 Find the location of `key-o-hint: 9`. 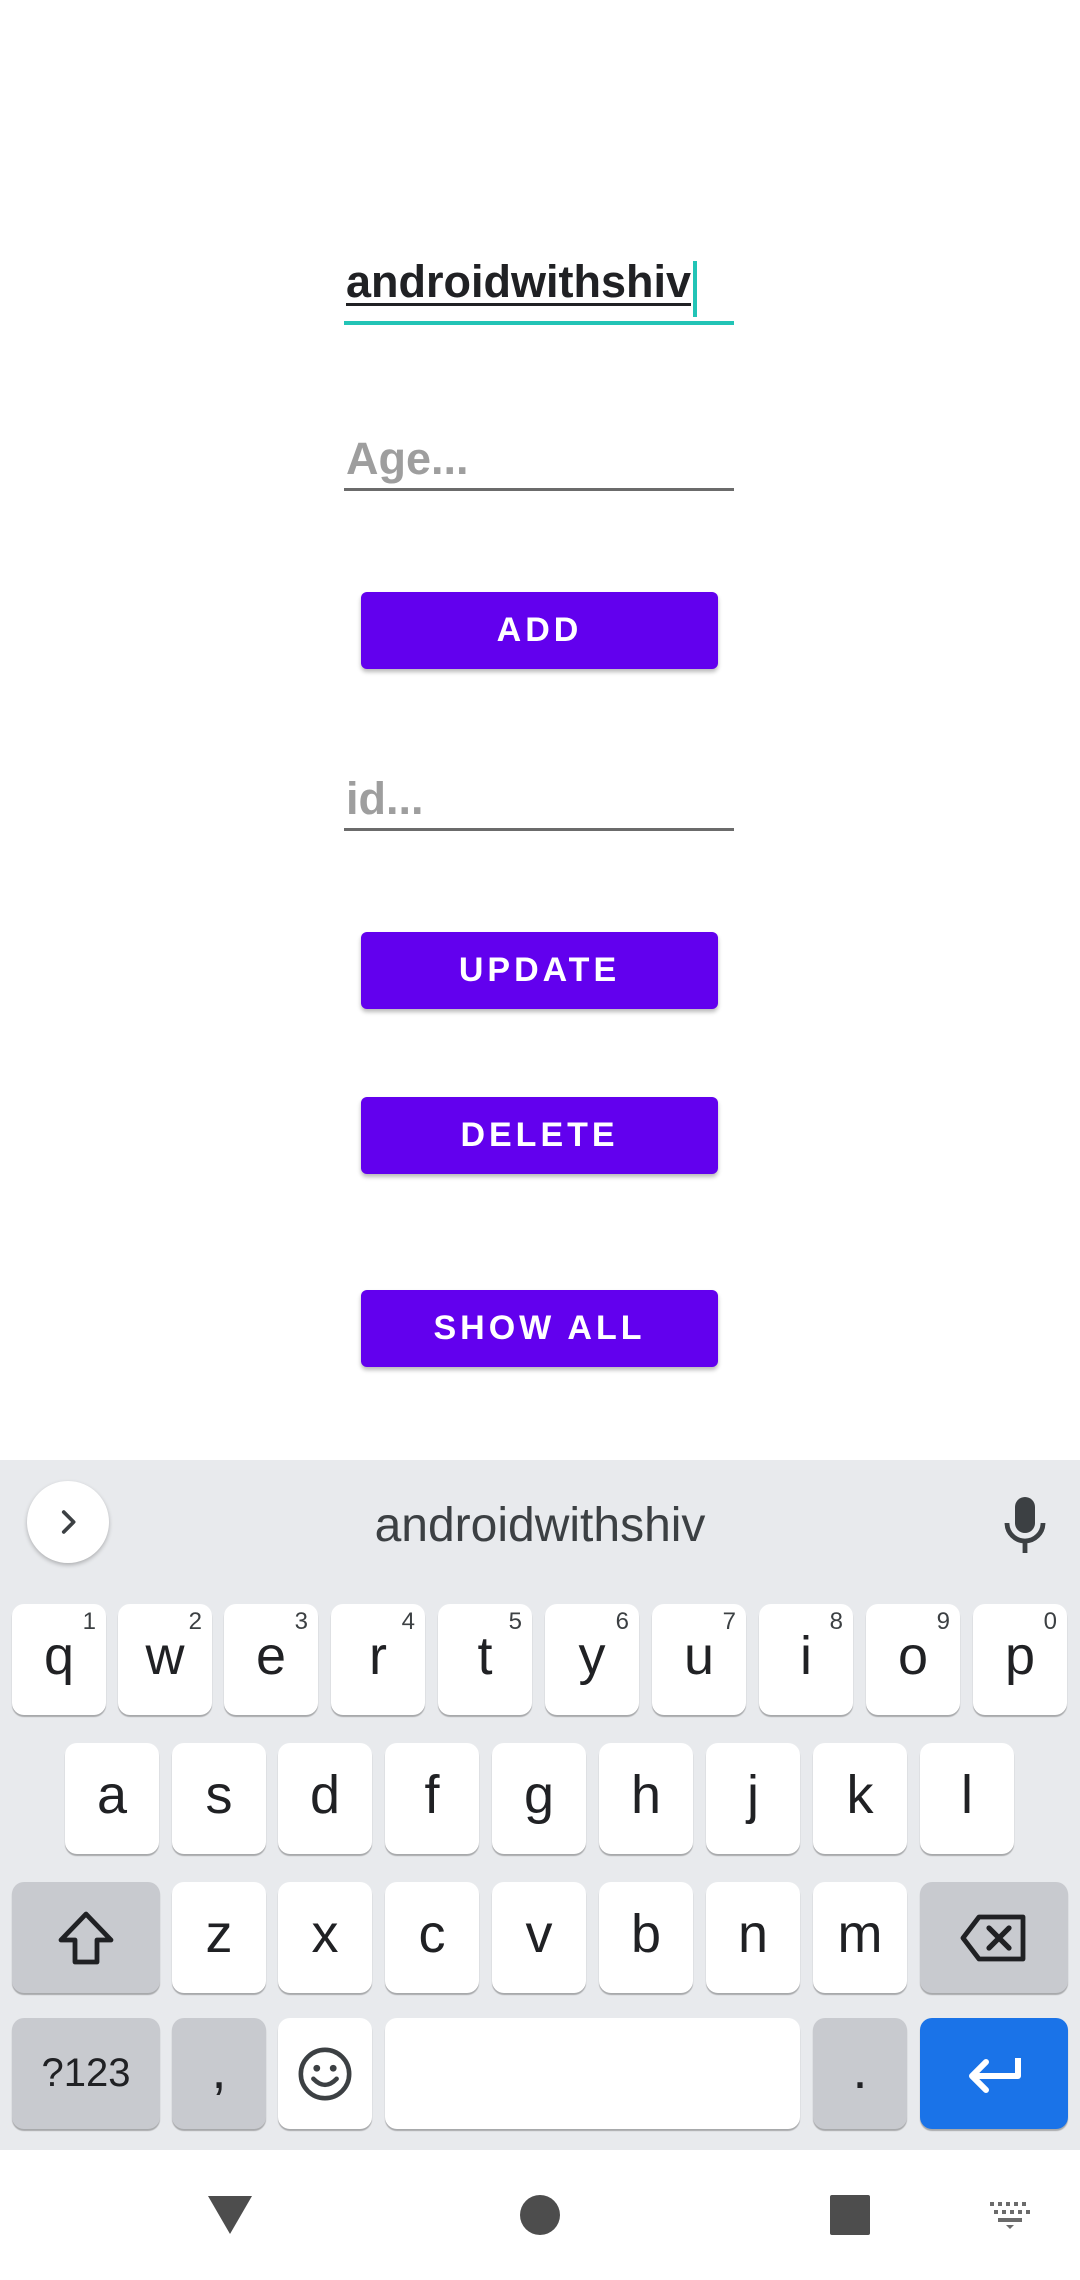

key-o-hint: 9 is located at coordinates (943, 1621).